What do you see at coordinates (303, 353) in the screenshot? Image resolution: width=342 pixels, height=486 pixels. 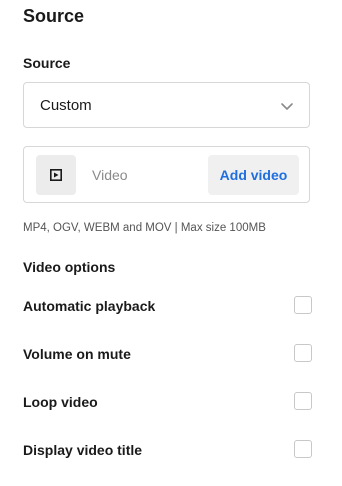 I see `volume-on-mute-checkbox` at bounding box center [303, 353].